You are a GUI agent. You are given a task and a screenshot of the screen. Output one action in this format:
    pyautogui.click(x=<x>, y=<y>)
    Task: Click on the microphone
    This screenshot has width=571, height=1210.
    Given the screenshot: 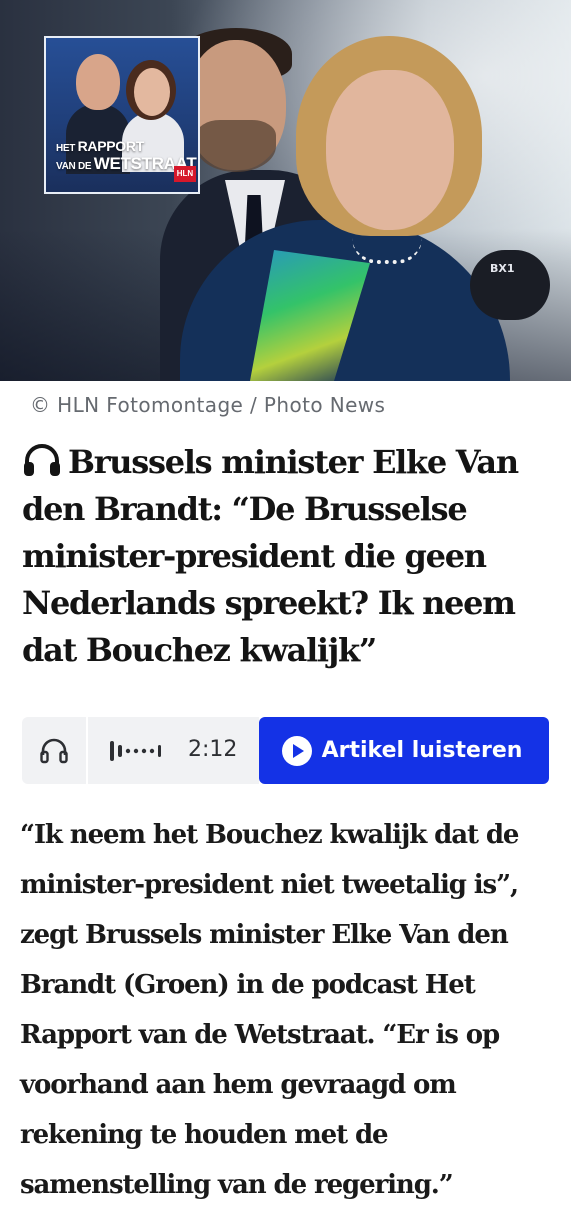 What is the action you would take?
    pyautogui.click(x=510, y=285)
    